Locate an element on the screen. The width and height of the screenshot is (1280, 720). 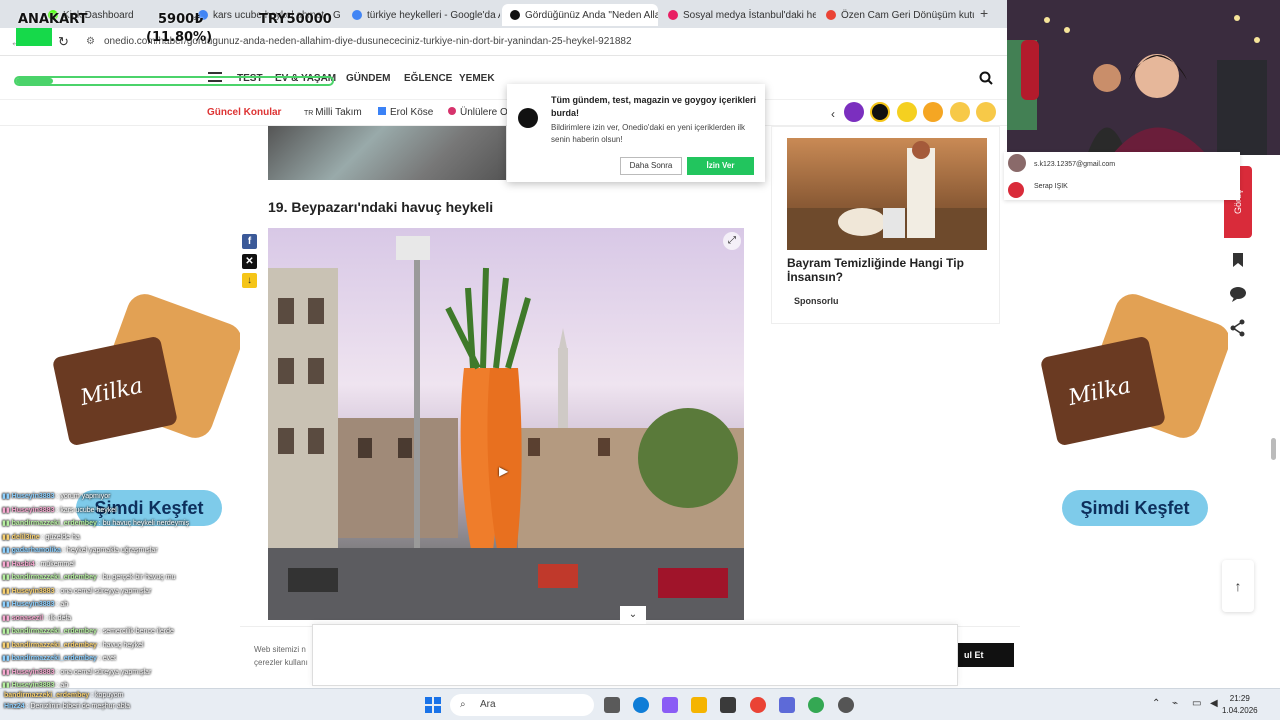
topic-label: Milli Takım is located at coordinates (338, 112).